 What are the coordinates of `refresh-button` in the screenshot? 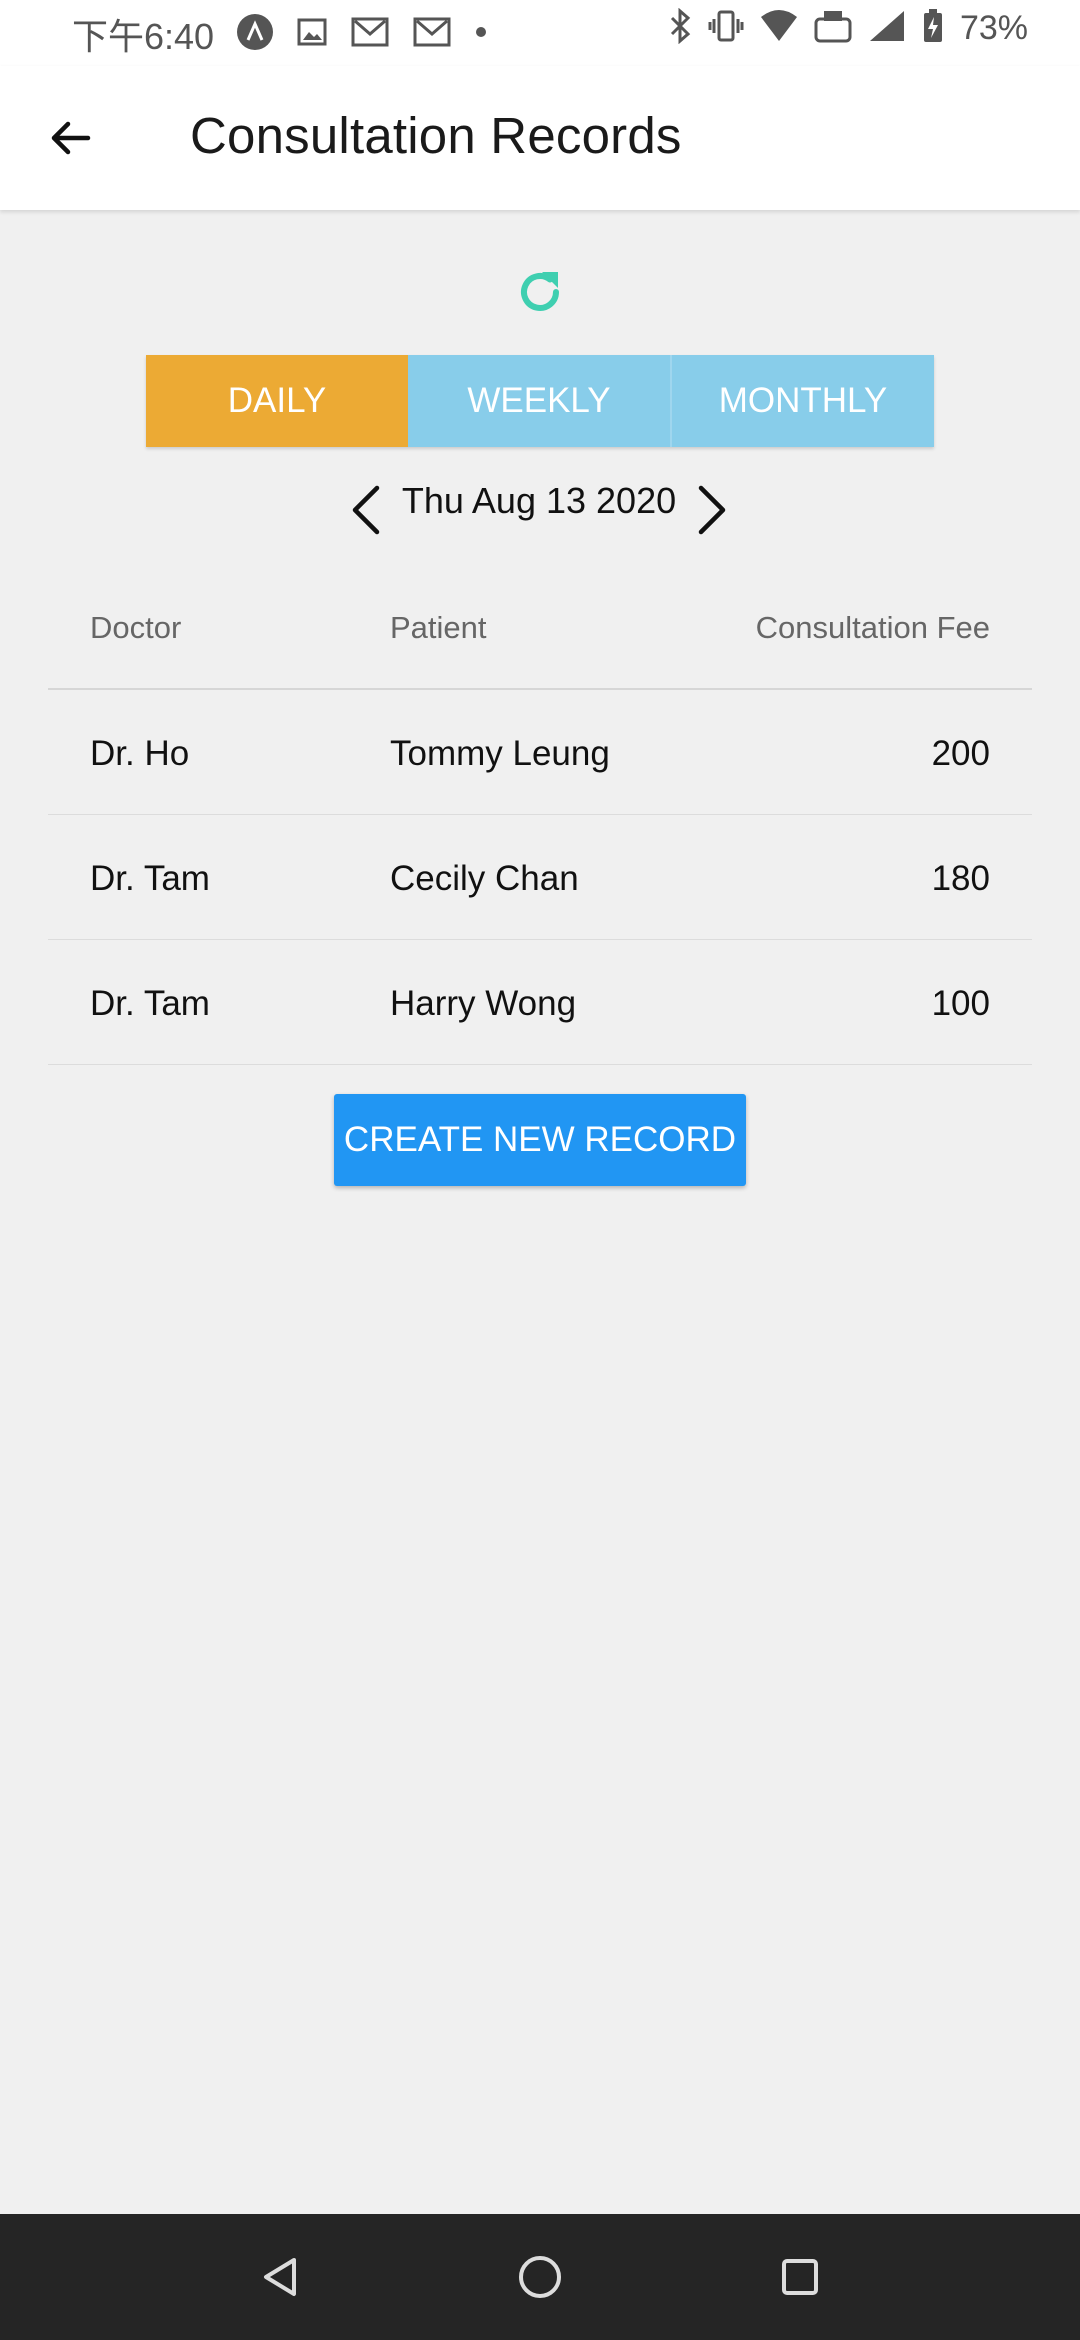 It's located at (540, 292).